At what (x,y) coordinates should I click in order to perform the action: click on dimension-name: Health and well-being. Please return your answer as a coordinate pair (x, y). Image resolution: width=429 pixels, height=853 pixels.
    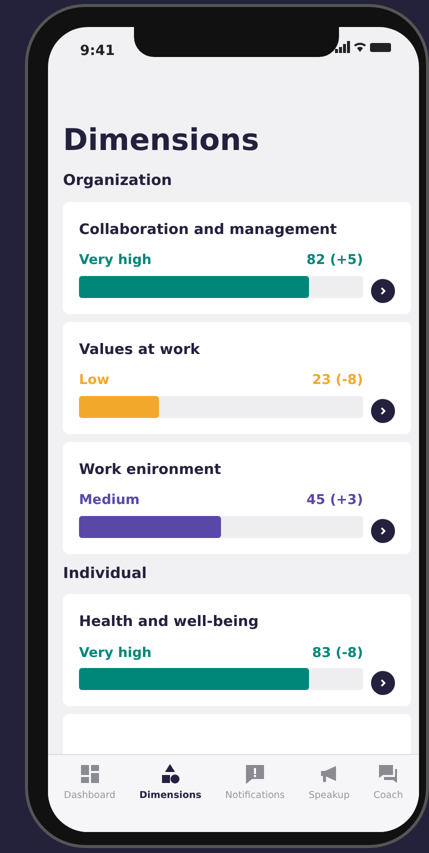
    Looking at the image, I should click on (169, 622).